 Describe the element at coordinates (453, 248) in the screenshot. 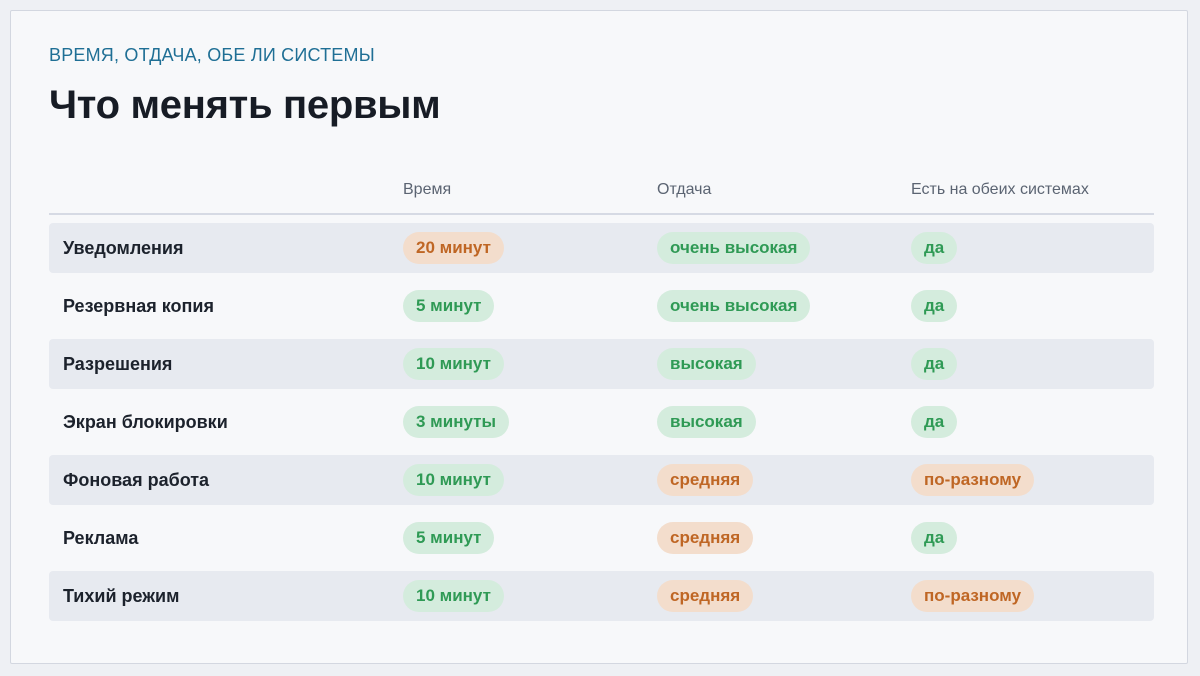

I see `time-badge: 20 минут` at that location.